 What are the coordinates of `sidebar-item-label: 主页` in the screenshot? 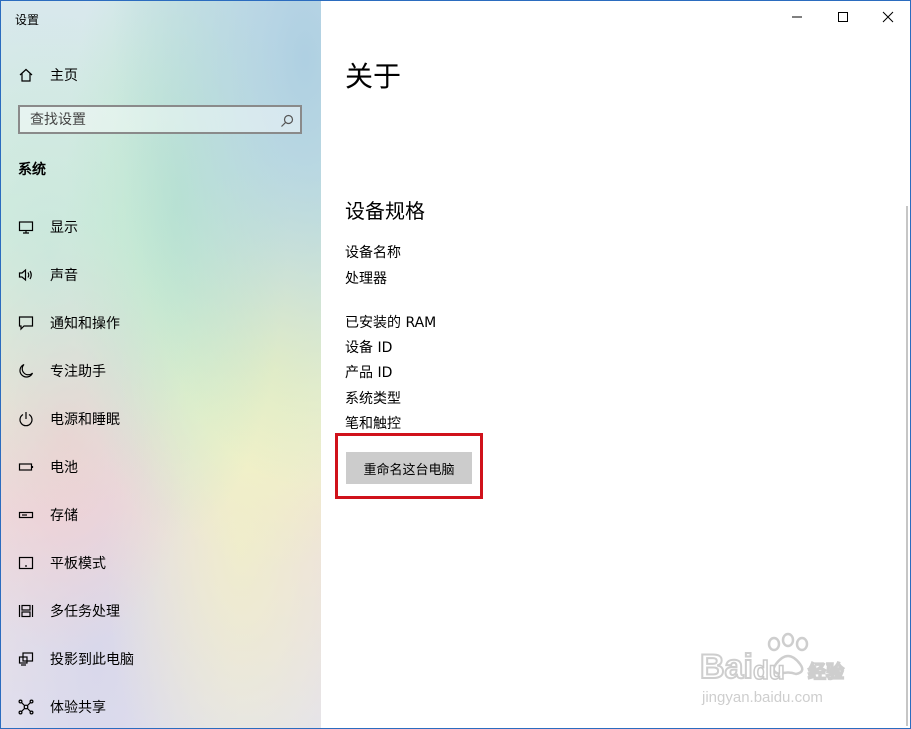 It's located at (64, 76).